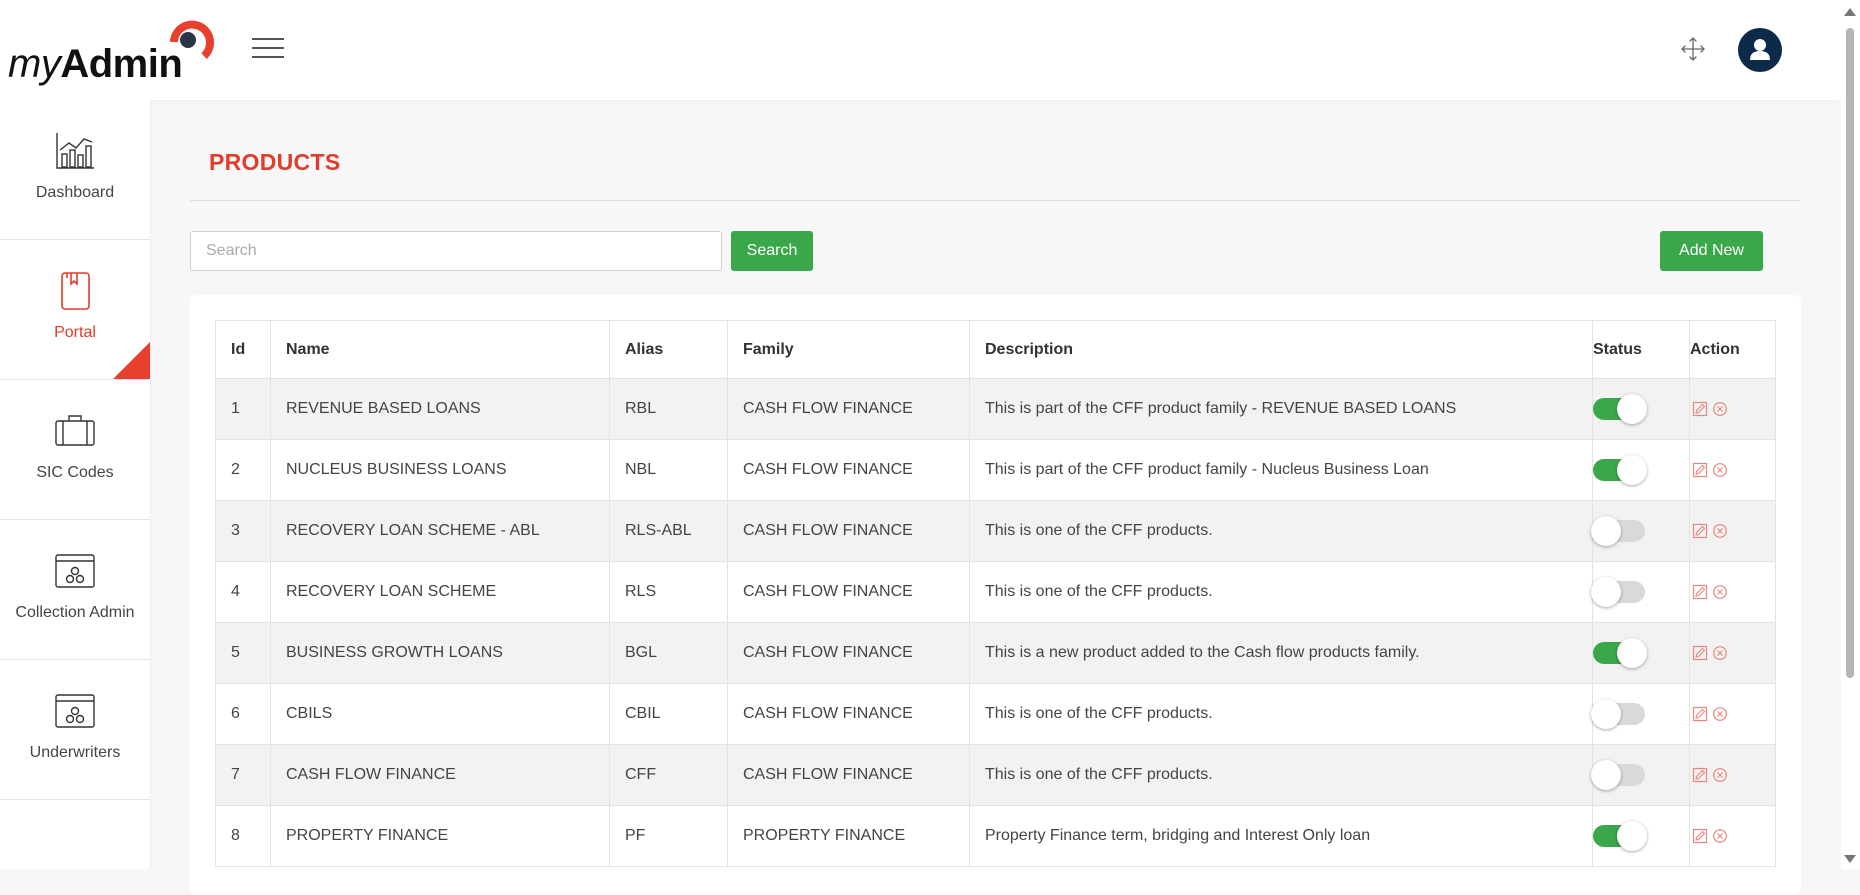  What do you see at coordinates (772, 251) in the screenshot?
I see `search-button: Search` at bounding box center [772, 251].